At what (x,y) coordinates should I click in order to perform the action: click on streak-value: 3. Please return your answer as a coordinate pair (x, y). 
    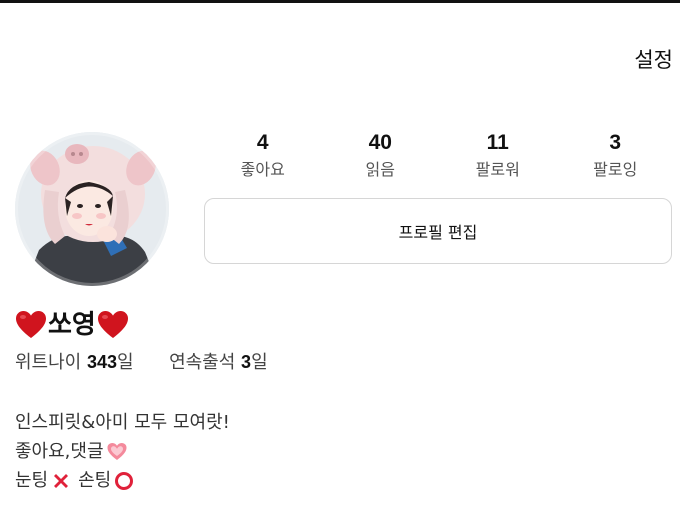
    Looking at the image, I should click on (246, 362).